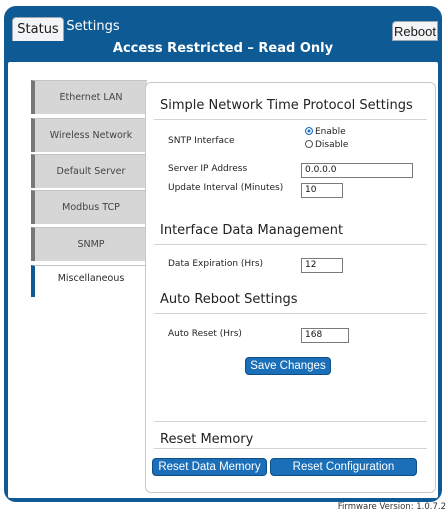  Describe the element at coordinates (89, 171) in the screenshot. I see `sidebar-item-default-server: Default Server` at that location.